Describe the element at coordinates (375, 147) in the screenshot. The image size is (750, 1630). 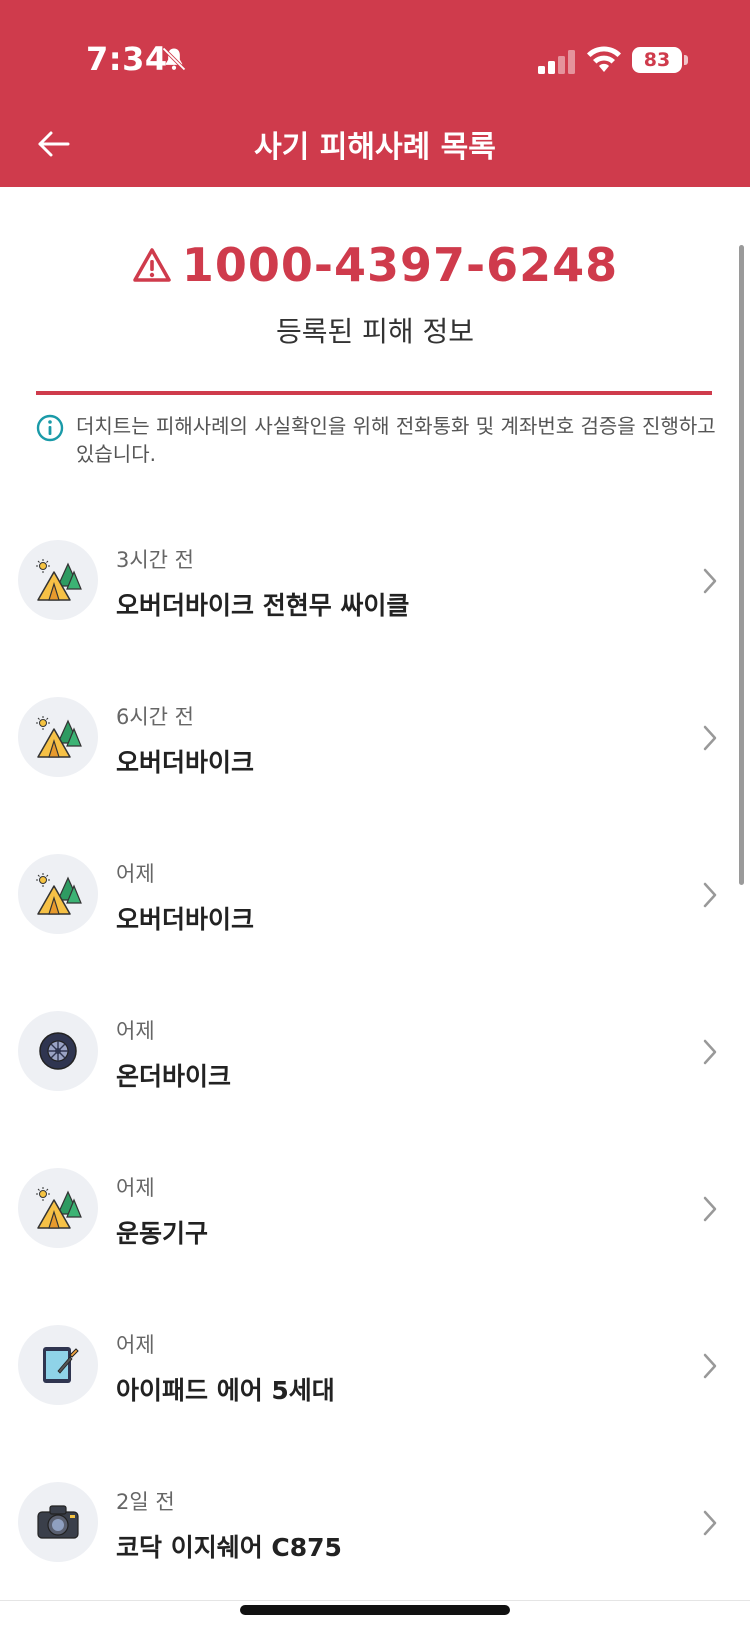
I see `page-title: 사기 피해사례 목록` at that location.